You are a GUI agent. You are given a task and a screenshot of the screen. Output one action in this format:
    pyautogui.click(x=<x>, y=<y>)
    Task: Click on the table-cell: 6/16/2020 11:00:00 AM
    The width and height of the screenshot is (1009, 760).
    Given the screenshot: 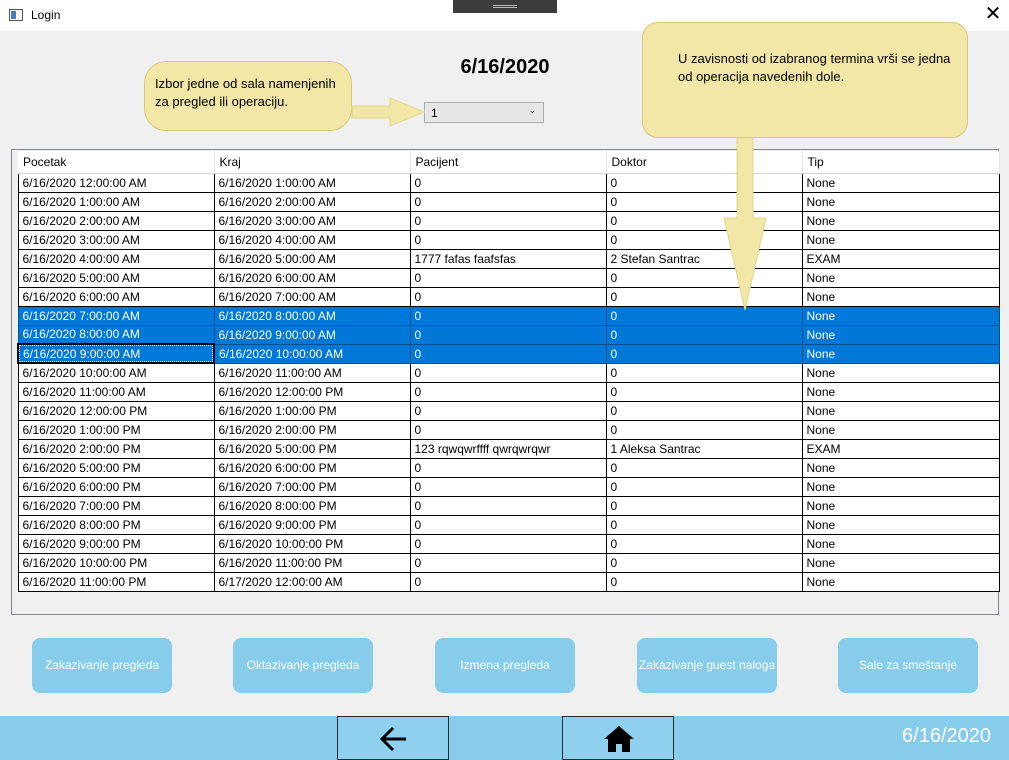 What is the action you would take?
    pyautogui.click(x=116, y=391)
    